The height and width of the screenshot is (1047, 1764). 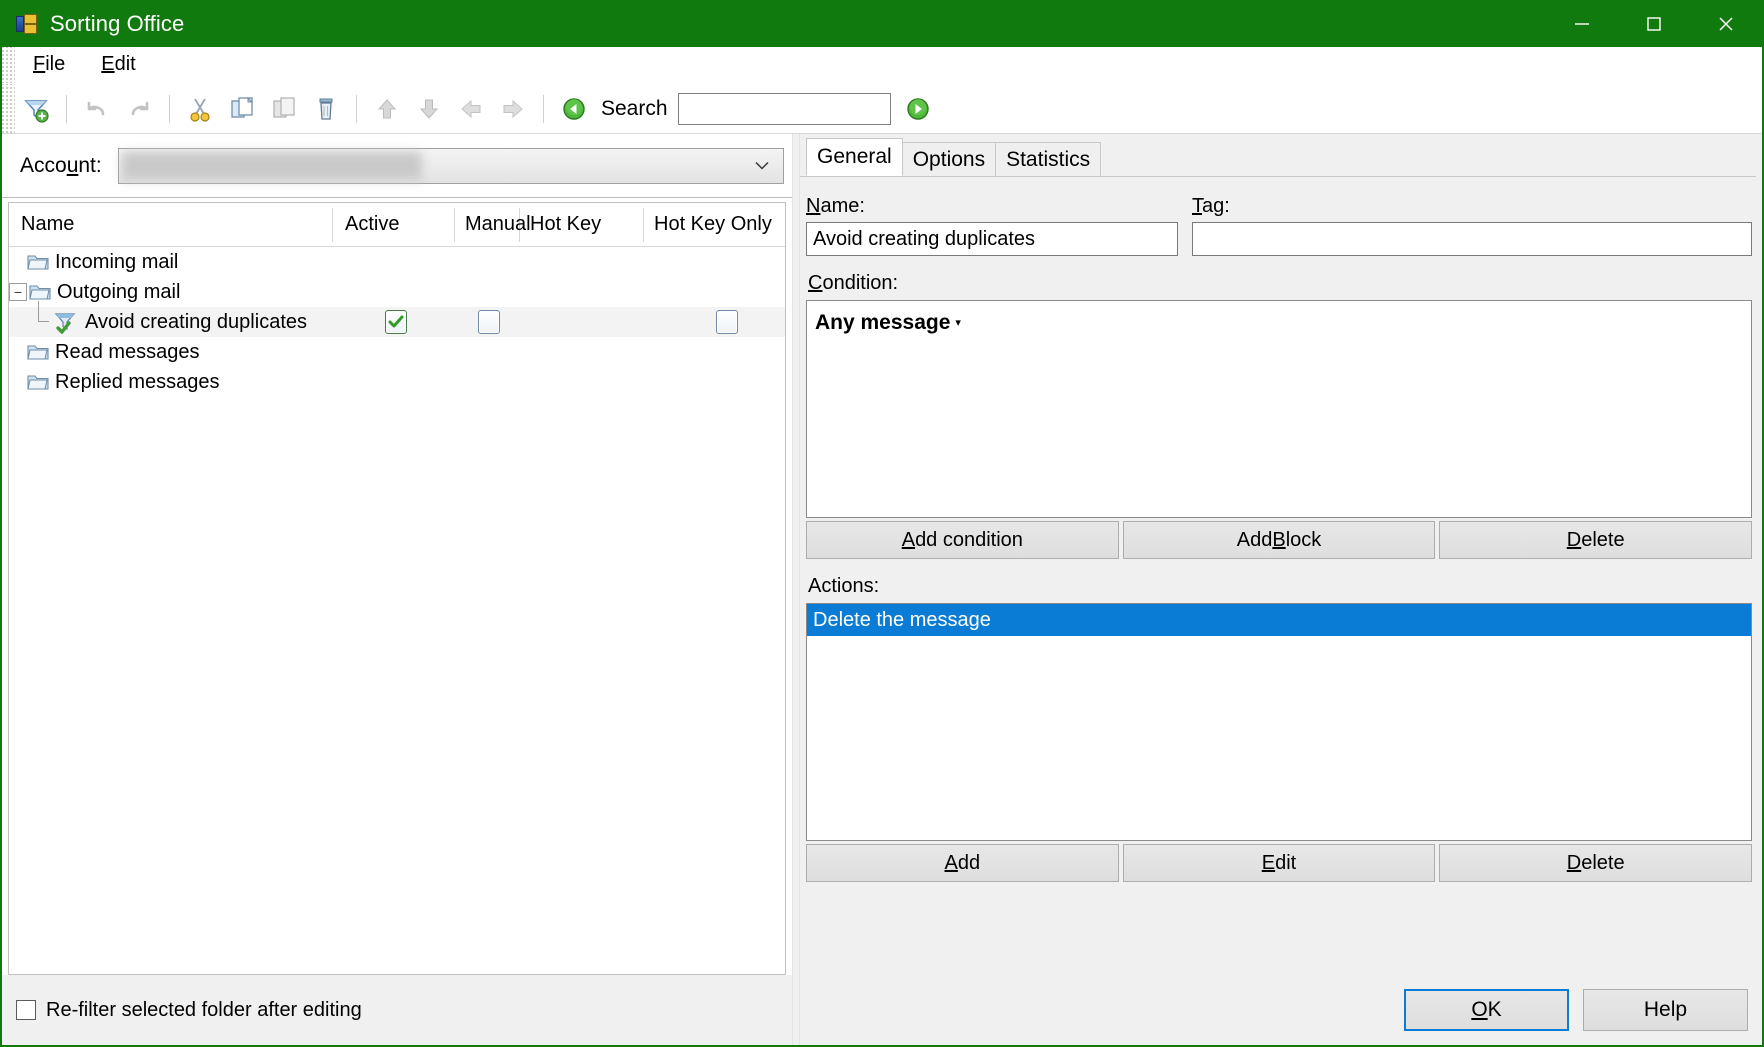 What do you see at coordinates (1472, 239) in the screenshot?
I see `tag-input` at bounding box center [1472, 239].